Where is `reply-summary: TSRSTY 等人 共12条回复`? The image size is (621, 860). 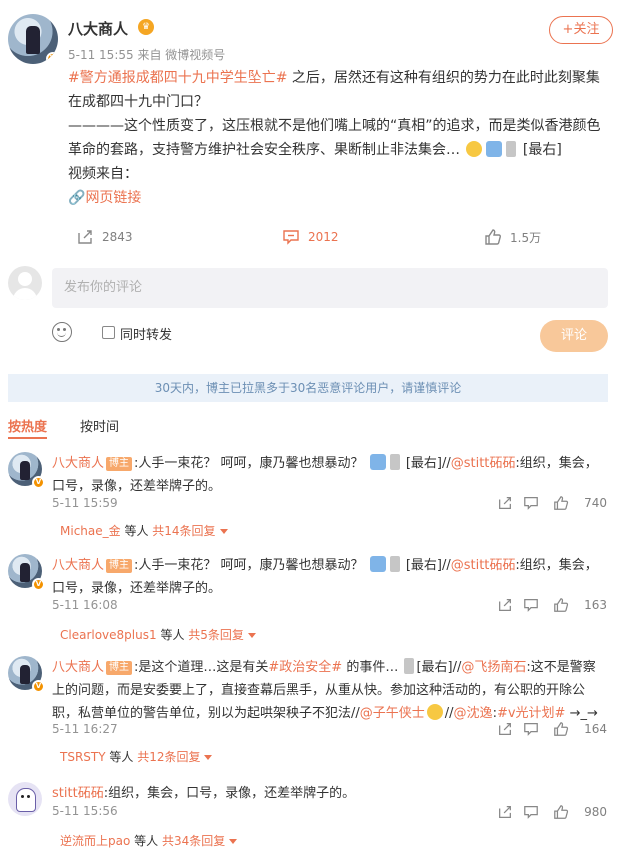
reply-summary: TSRSTY 等人 共12条回复 is located at coordinates (136, 756).